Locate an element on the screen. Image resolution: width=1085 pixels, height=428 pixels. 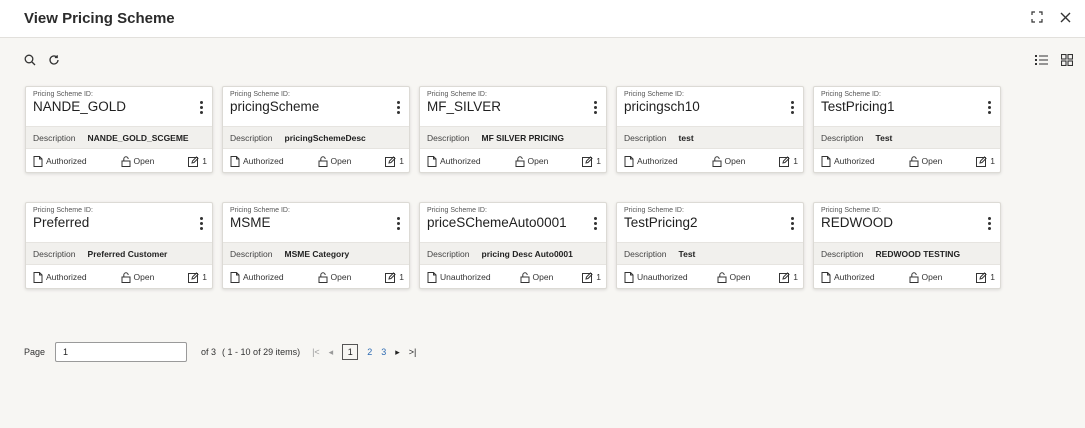
close-icon is located at coordinates (1065, 17).